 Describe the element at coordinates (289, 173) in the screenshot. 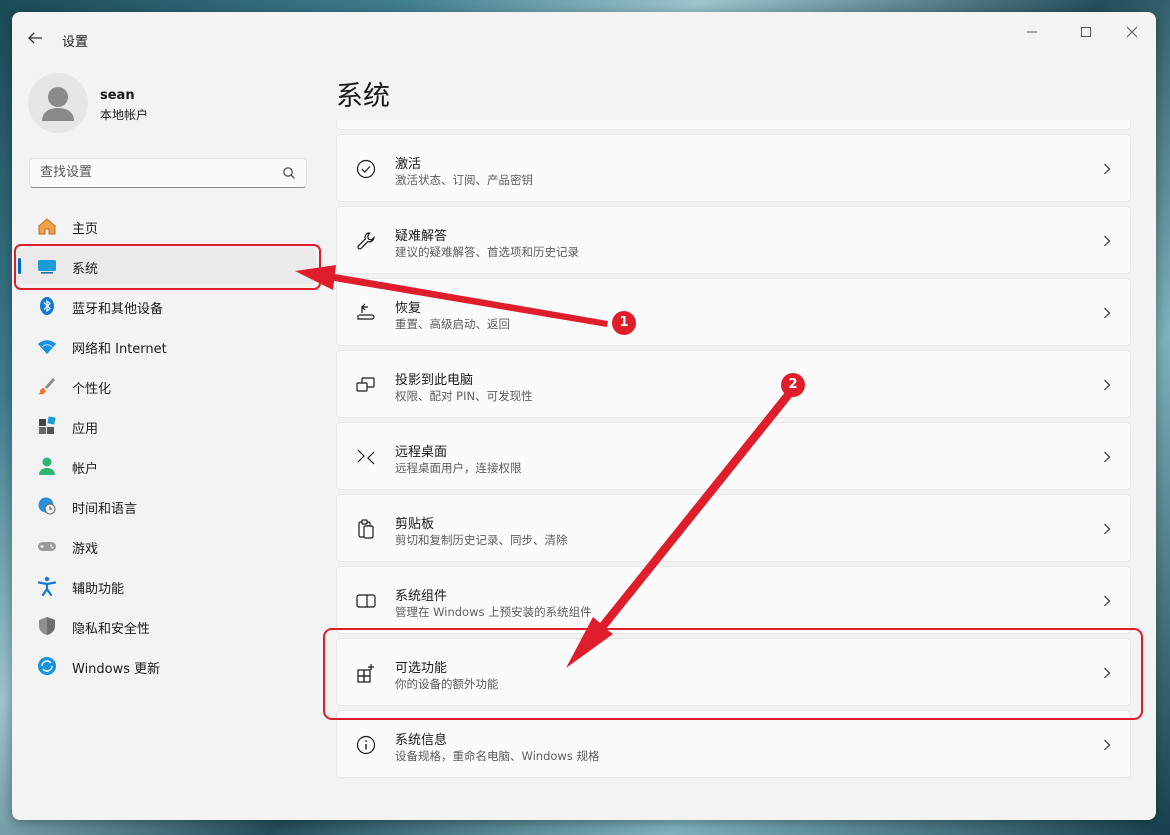

I see `search-icon` at that location.